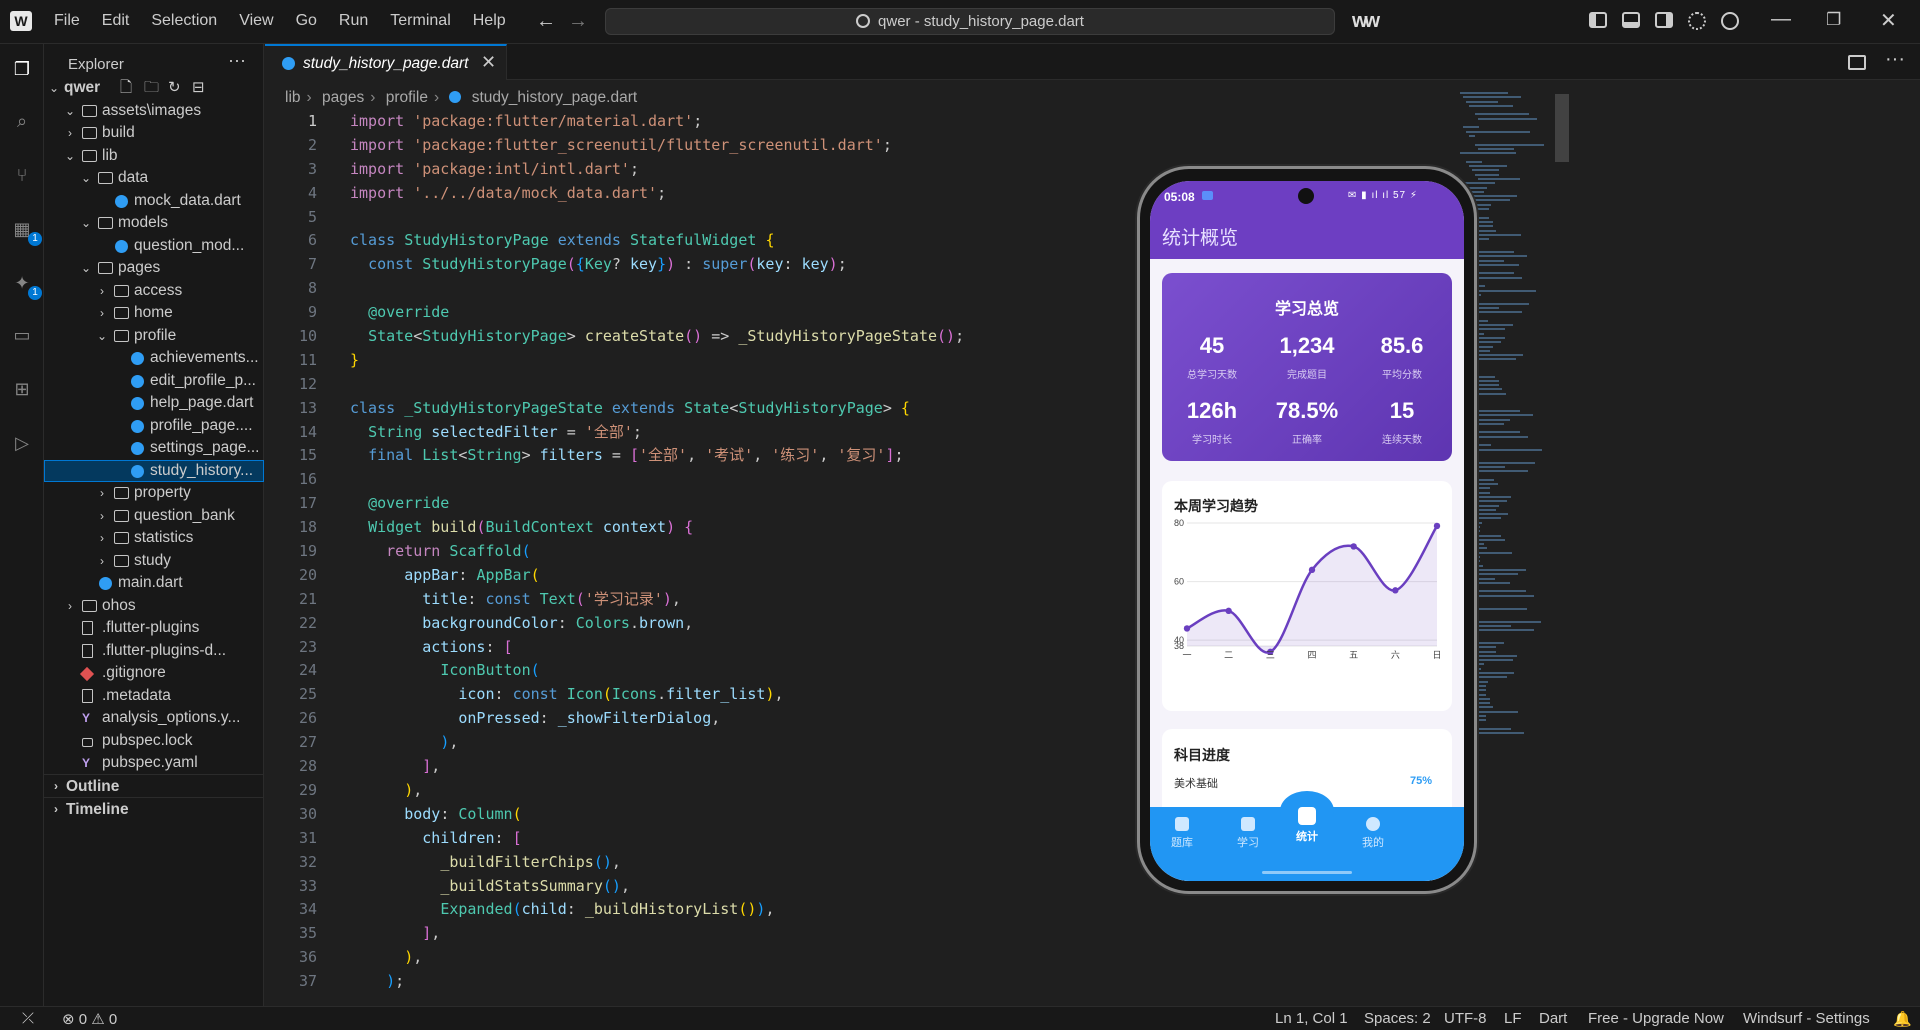 This screenshot has height=1030, width=1920. Describe the element at coordinates (1307, 825) in the screenshot. I see `nav-statistics: 统计` at that location.